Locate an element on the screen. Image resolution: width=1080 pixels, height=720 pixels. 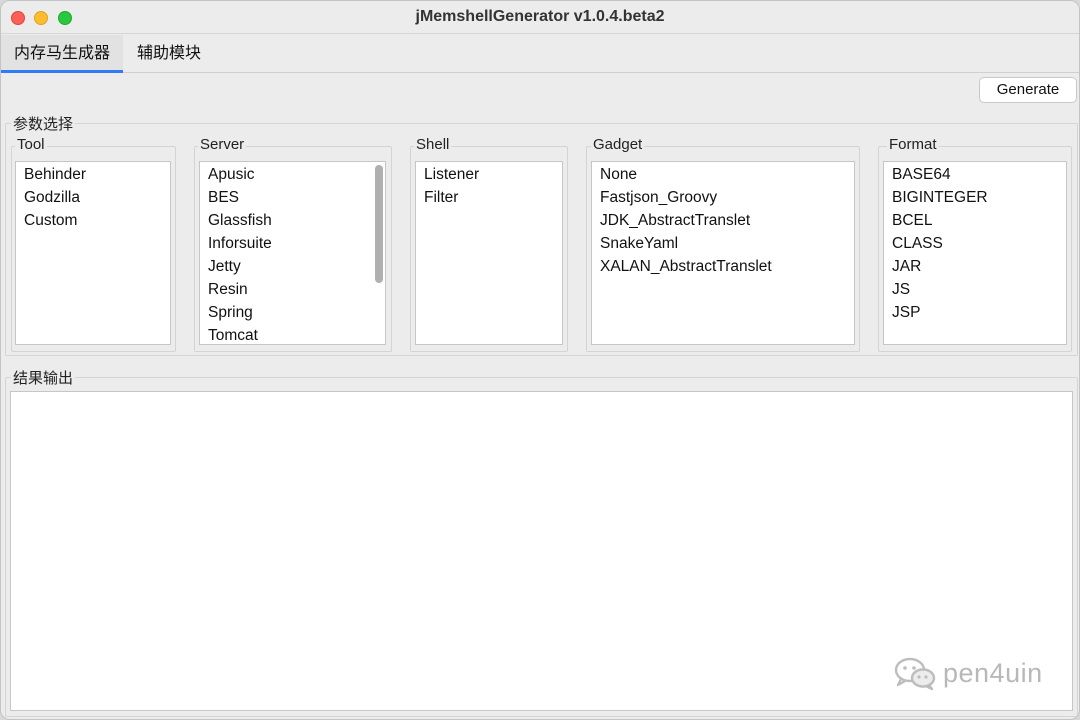
list-item: Inforsuite is located at coordinates (292, 243).